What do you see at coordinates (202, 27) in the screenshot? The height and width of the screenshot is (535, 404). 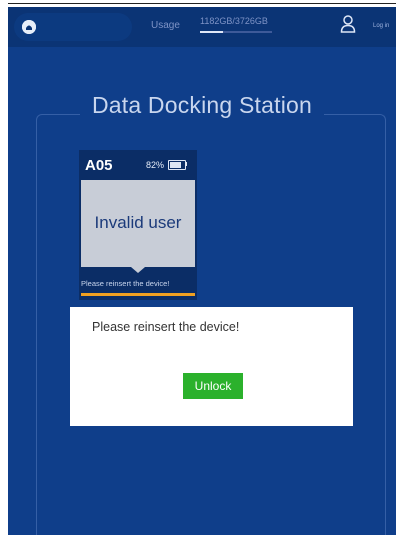 I see `top-bar: Usage 1182GB/3726GB Log in` at bounding box center [202, 27].